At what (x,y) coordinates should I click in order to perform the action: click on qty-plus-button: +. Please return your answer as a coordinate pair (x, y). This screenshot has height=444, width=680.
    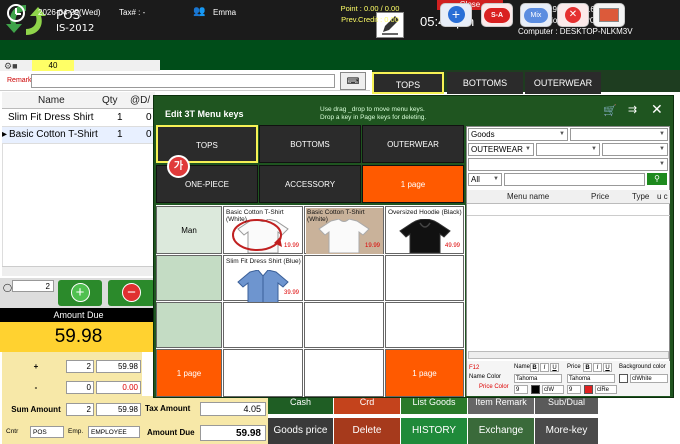
    Looking at the image, I should click on (80, 293).